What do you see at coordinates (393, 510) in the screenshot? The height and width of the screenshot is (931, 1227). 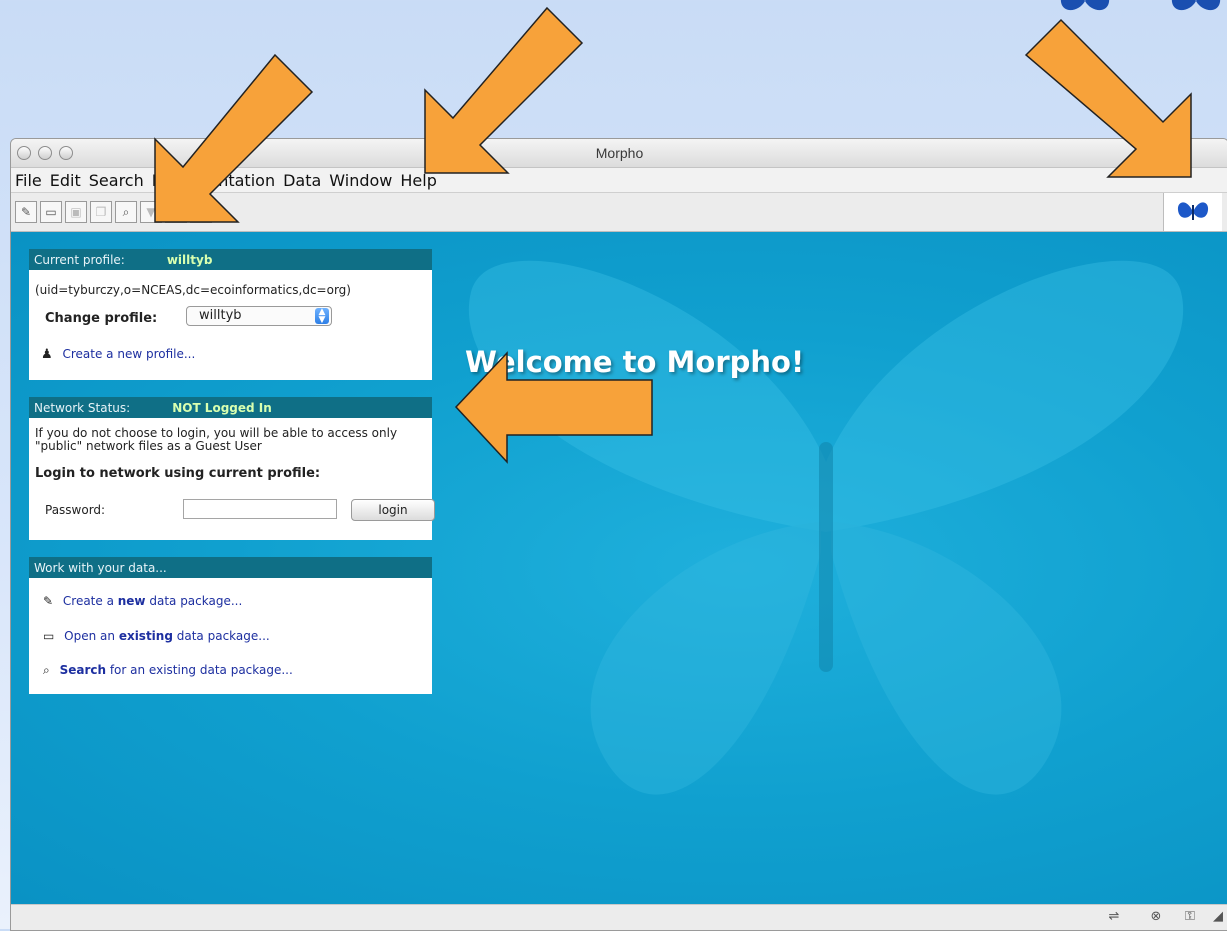 I see `login-button: login` at bounding box center [393, 510].